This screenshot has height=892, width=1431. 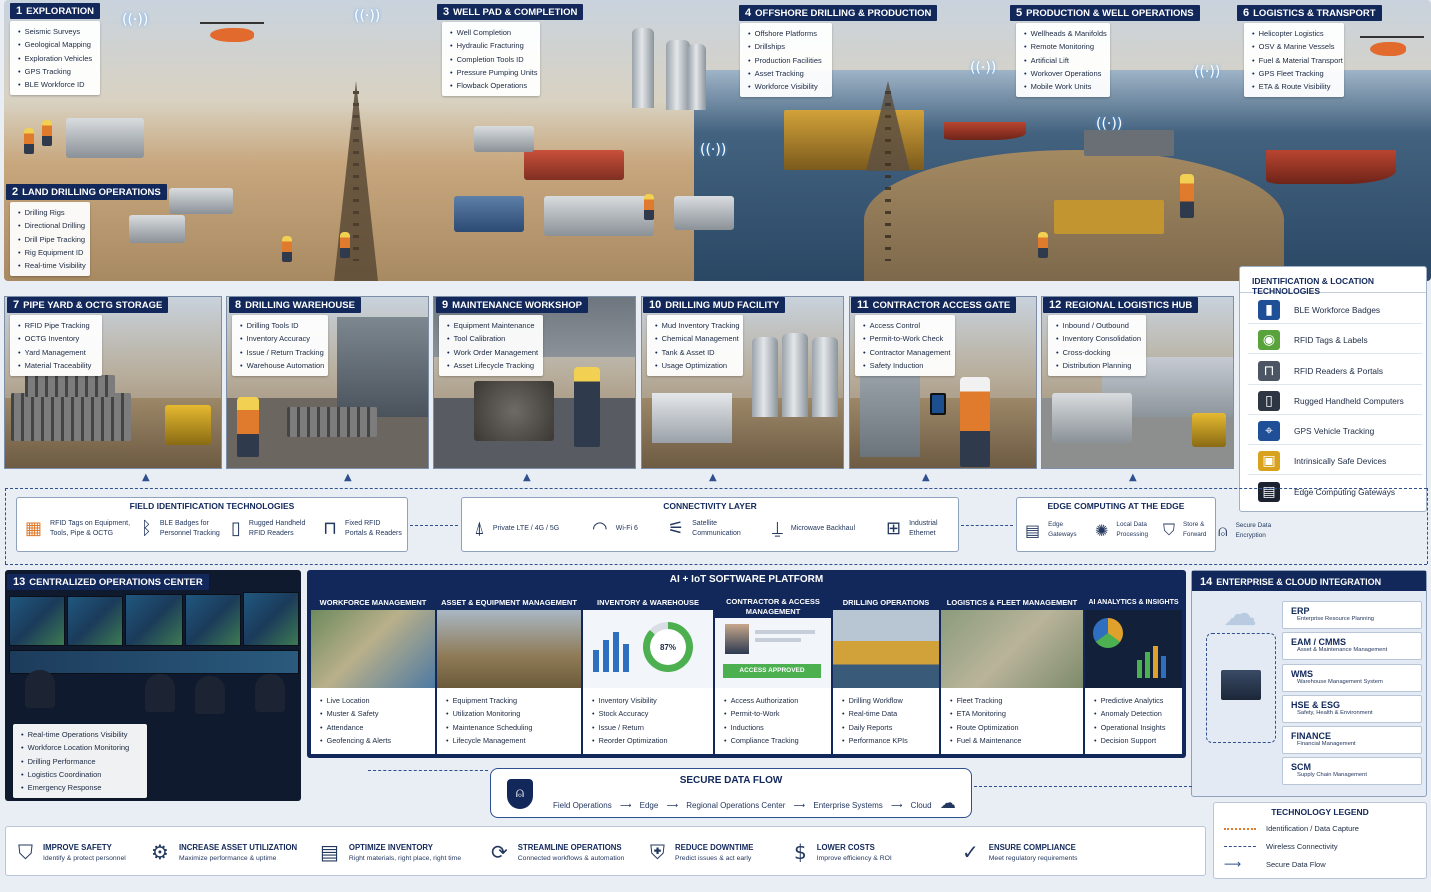 What do you see at coordinates (1241, 685) in the screenshot?
I see `server-icon` at bounding box center [1241, 685].